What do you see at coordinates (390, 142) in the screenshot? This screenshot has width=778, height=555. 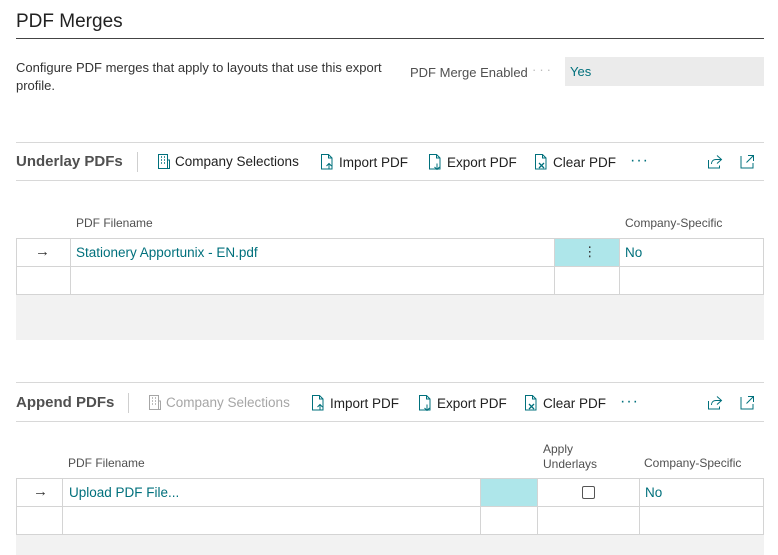 I see `underlay-top-divider` at bounding box center [390, 142].